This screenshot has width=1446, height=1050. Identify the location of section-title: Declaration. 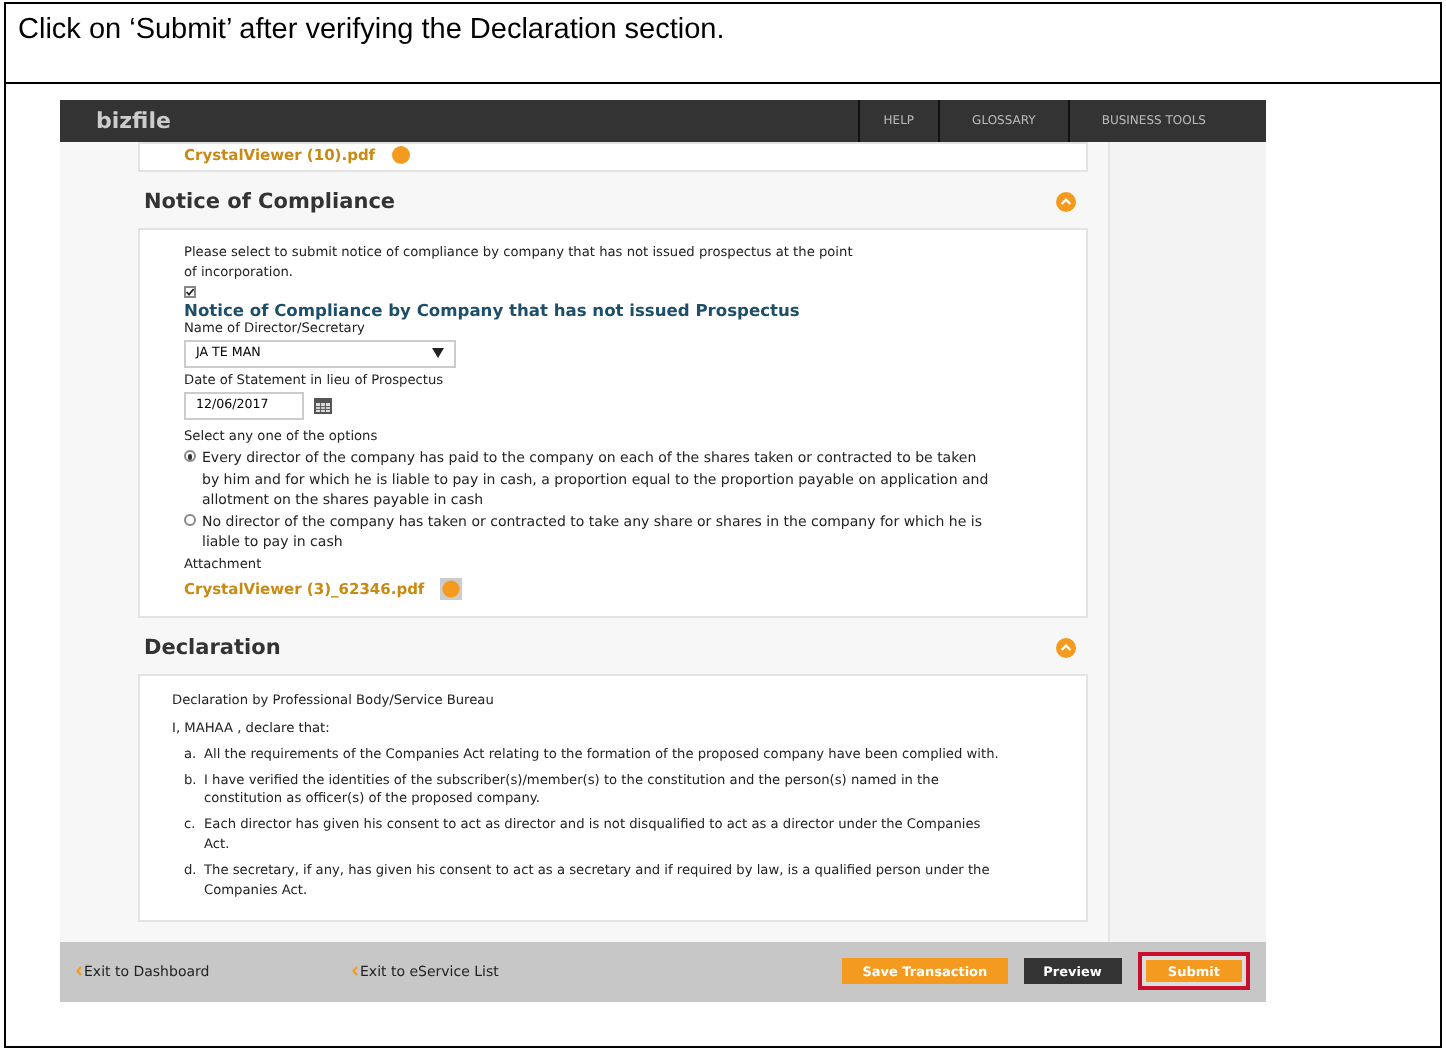
(212, 647).